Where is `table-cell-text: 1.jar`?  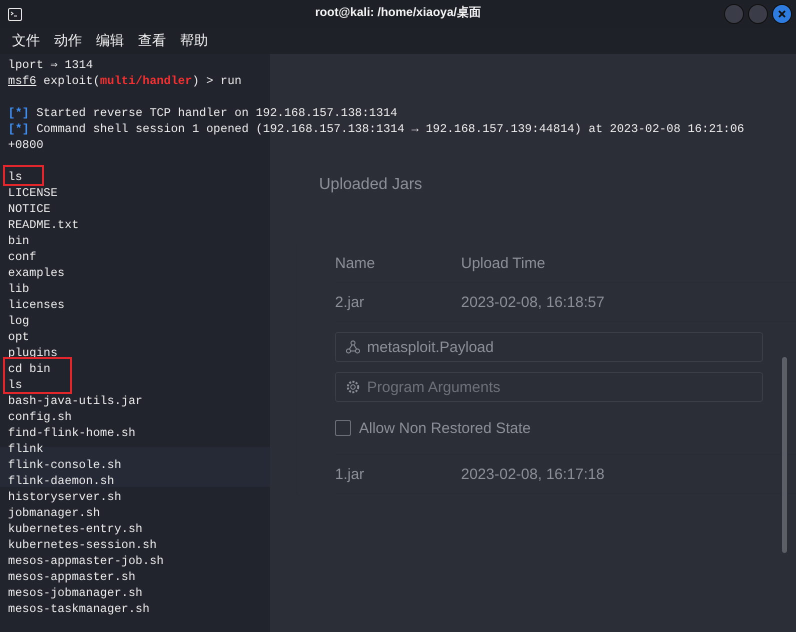
table-cell-text: 1.jar is located at coordinates (350, 474).